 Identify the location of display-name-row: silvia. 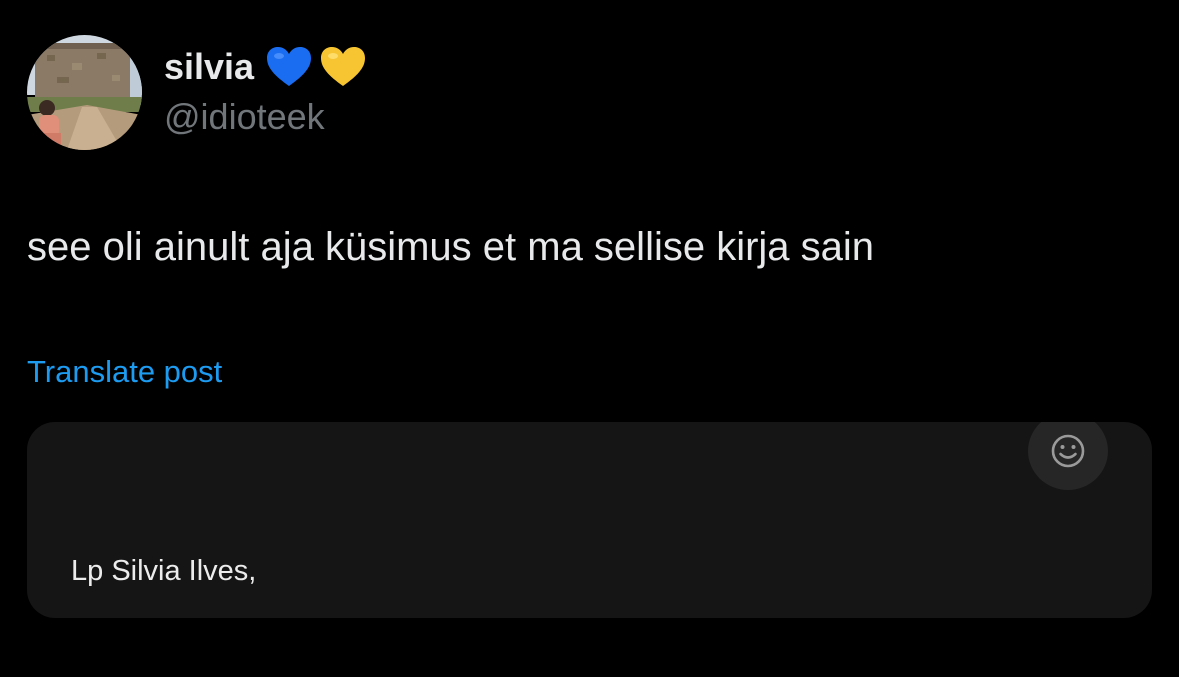
(265, 67).